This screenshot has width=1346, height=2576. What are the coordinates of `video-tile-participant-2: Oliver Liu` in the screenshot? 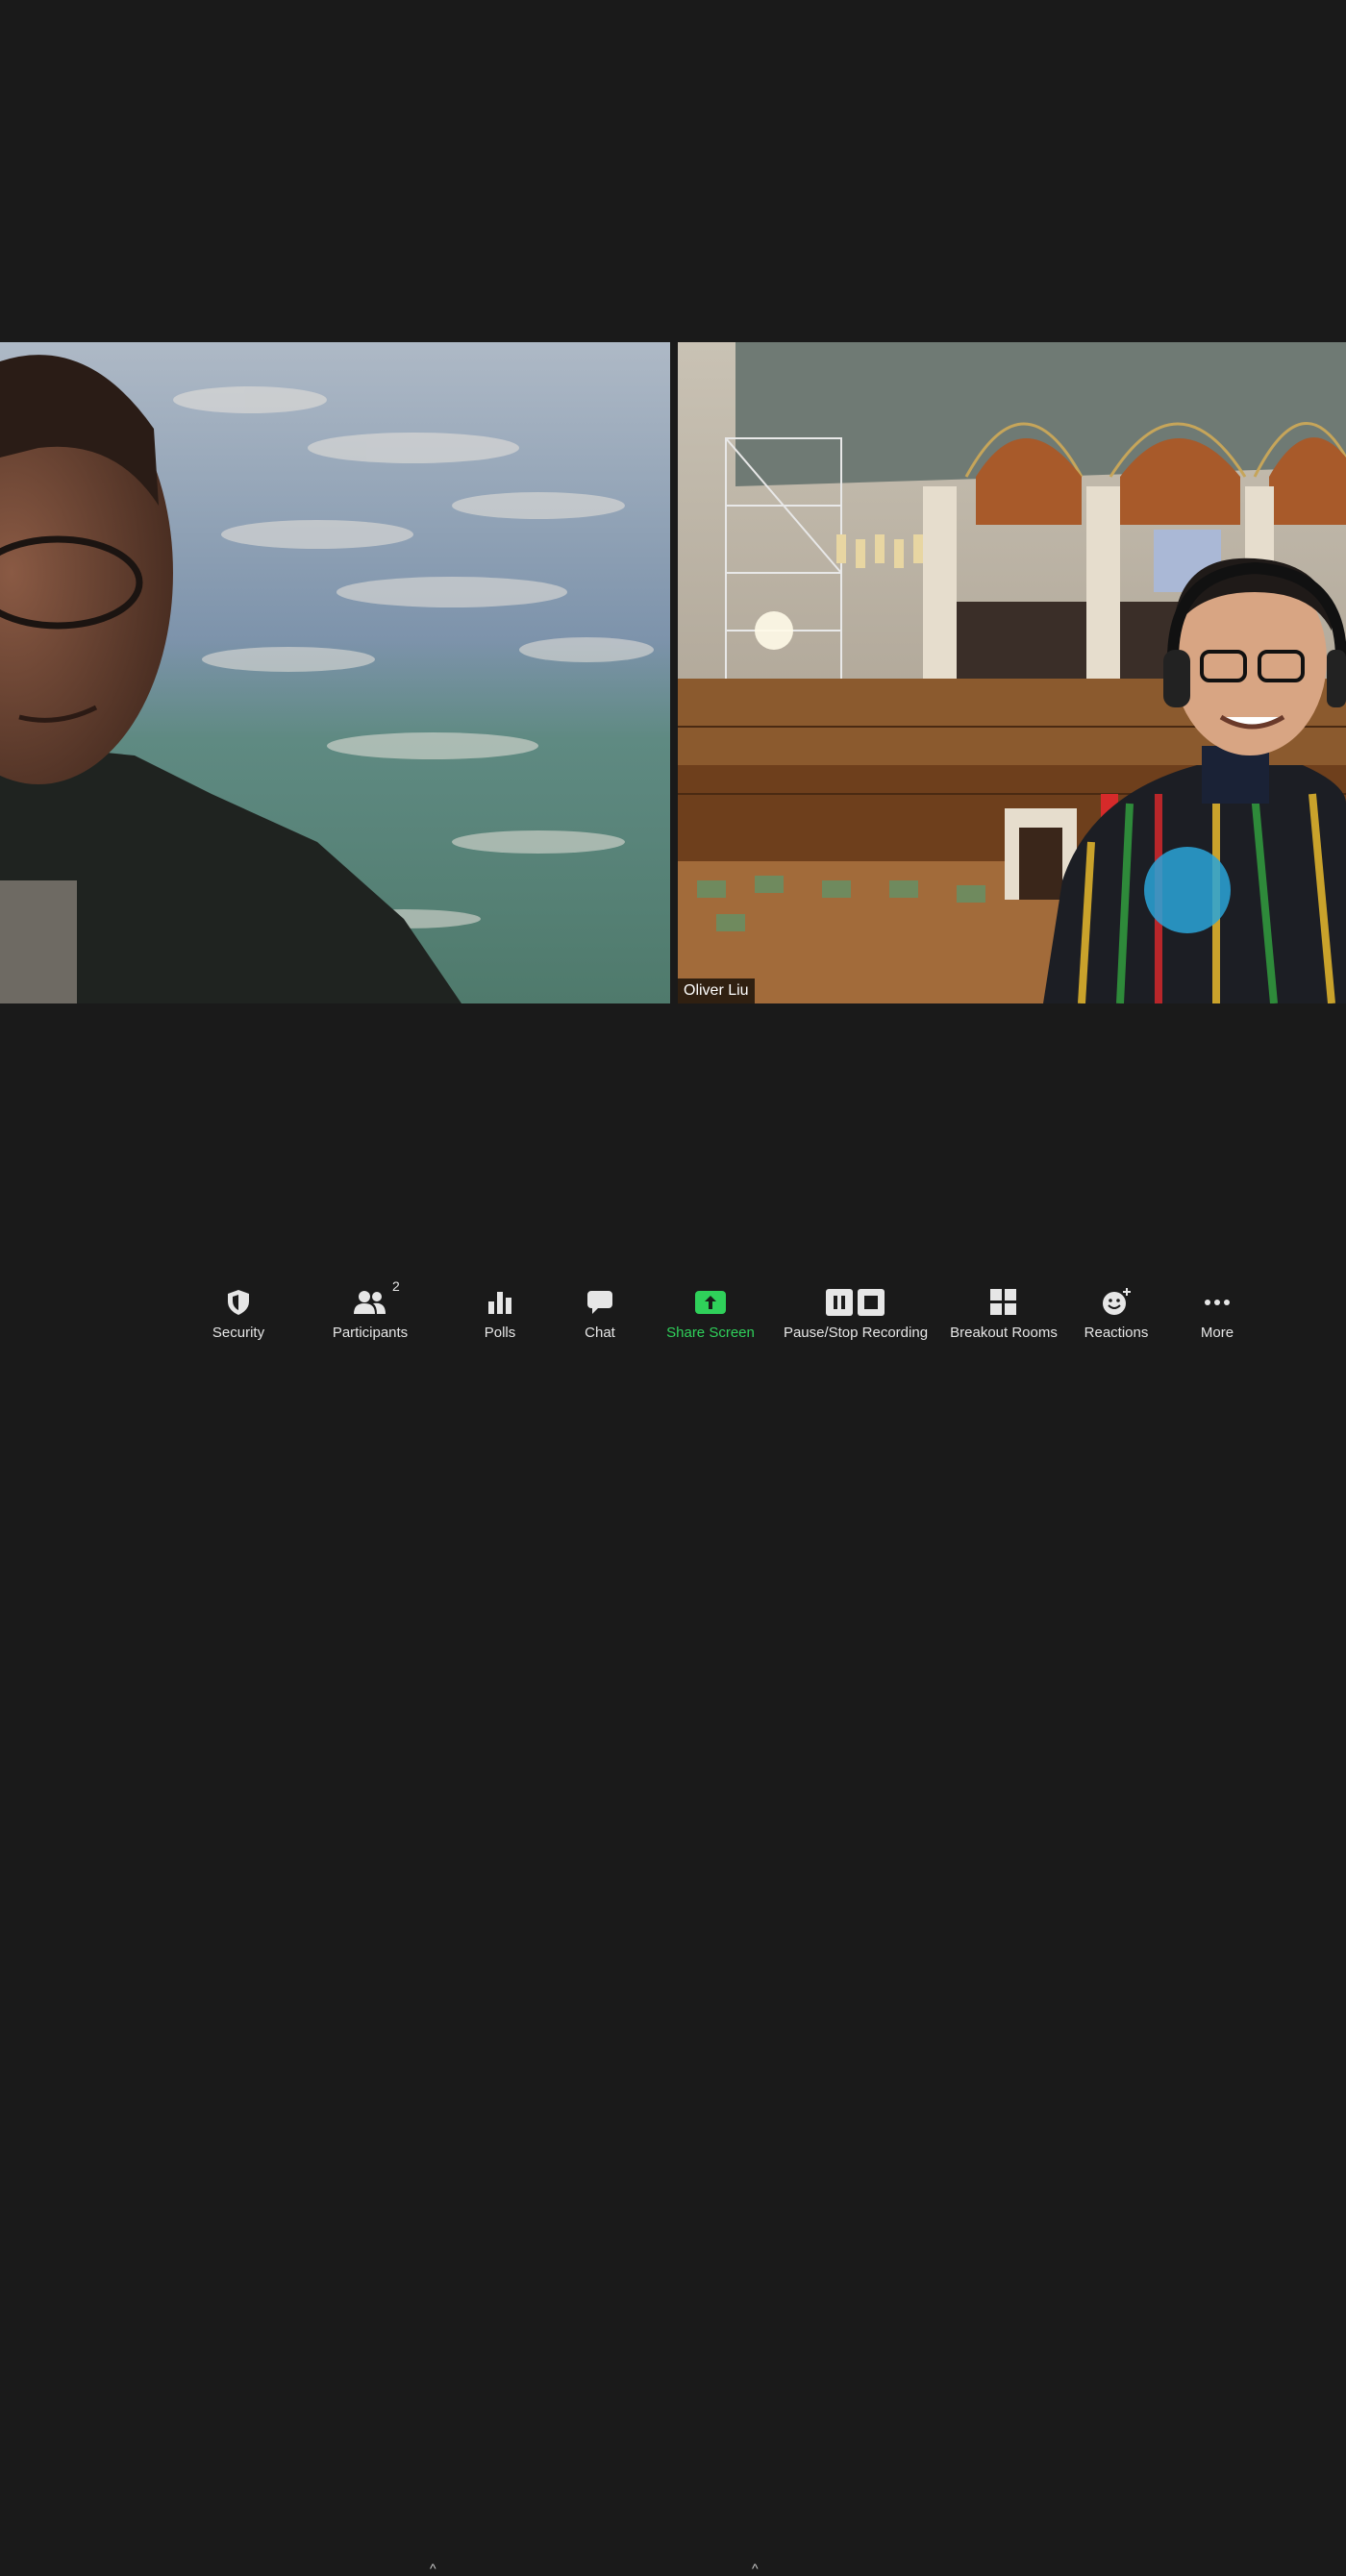 It's located at (1012, 672).